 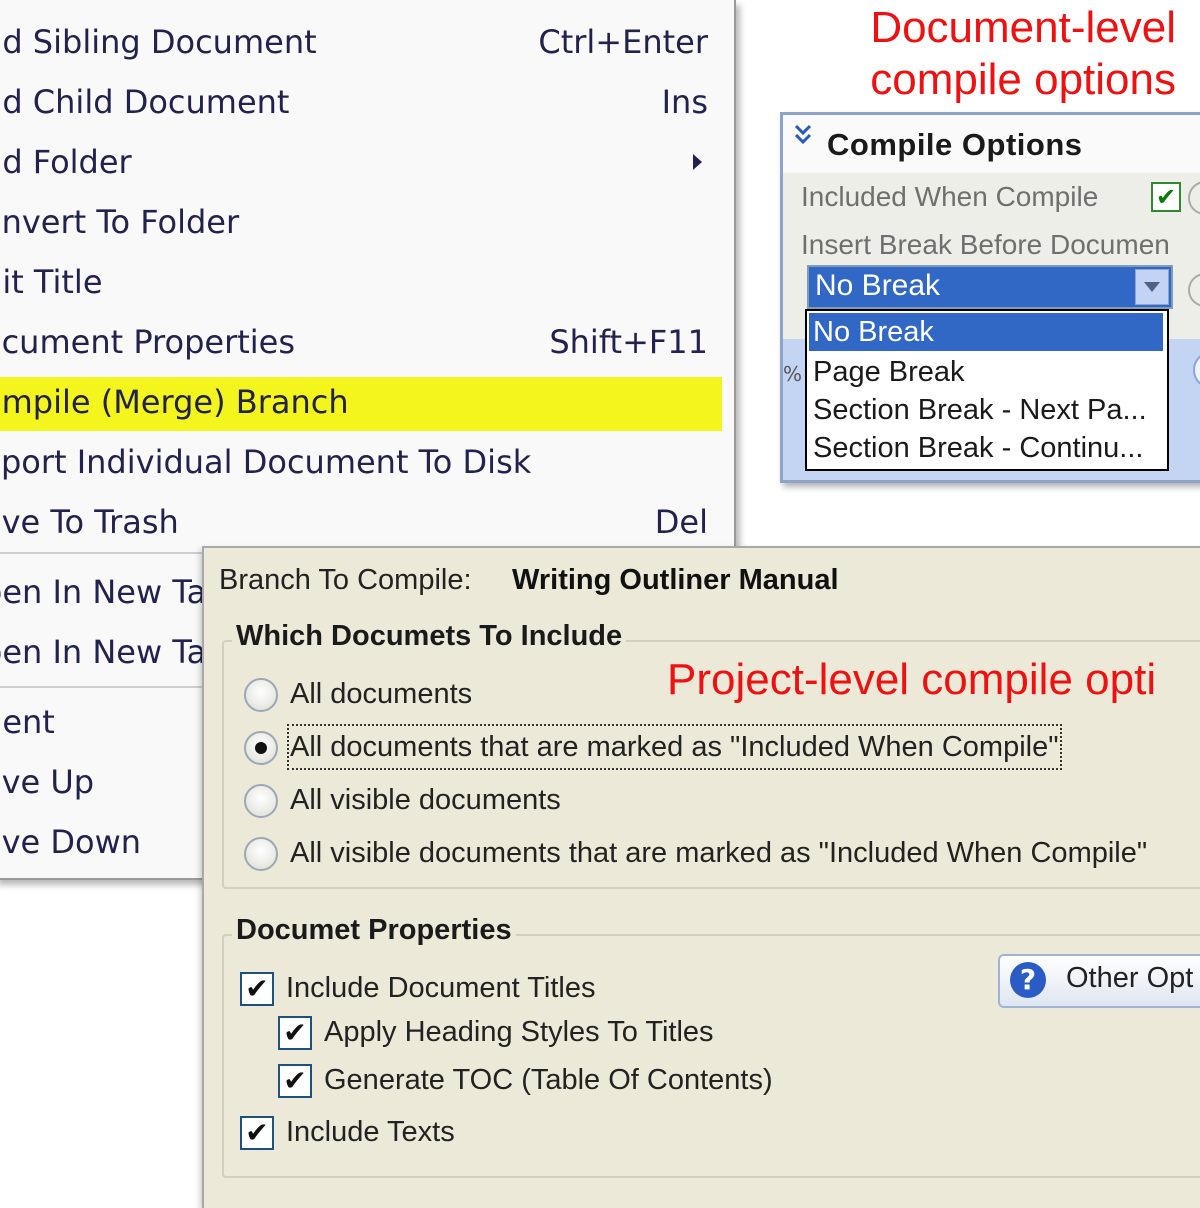 I want to click on branch-to-compile-label: Branch To Compile:, so click(x=345, y=580).